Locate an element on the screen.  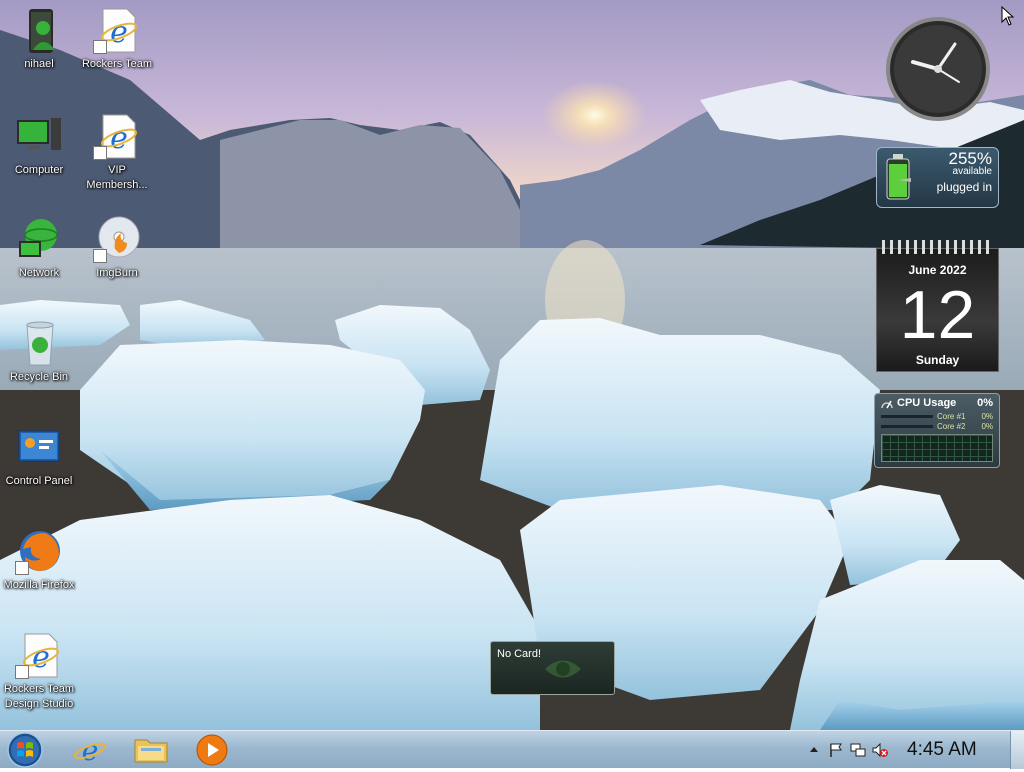
taskbar: e 4:45 AM is located at coordinates (512, 749).